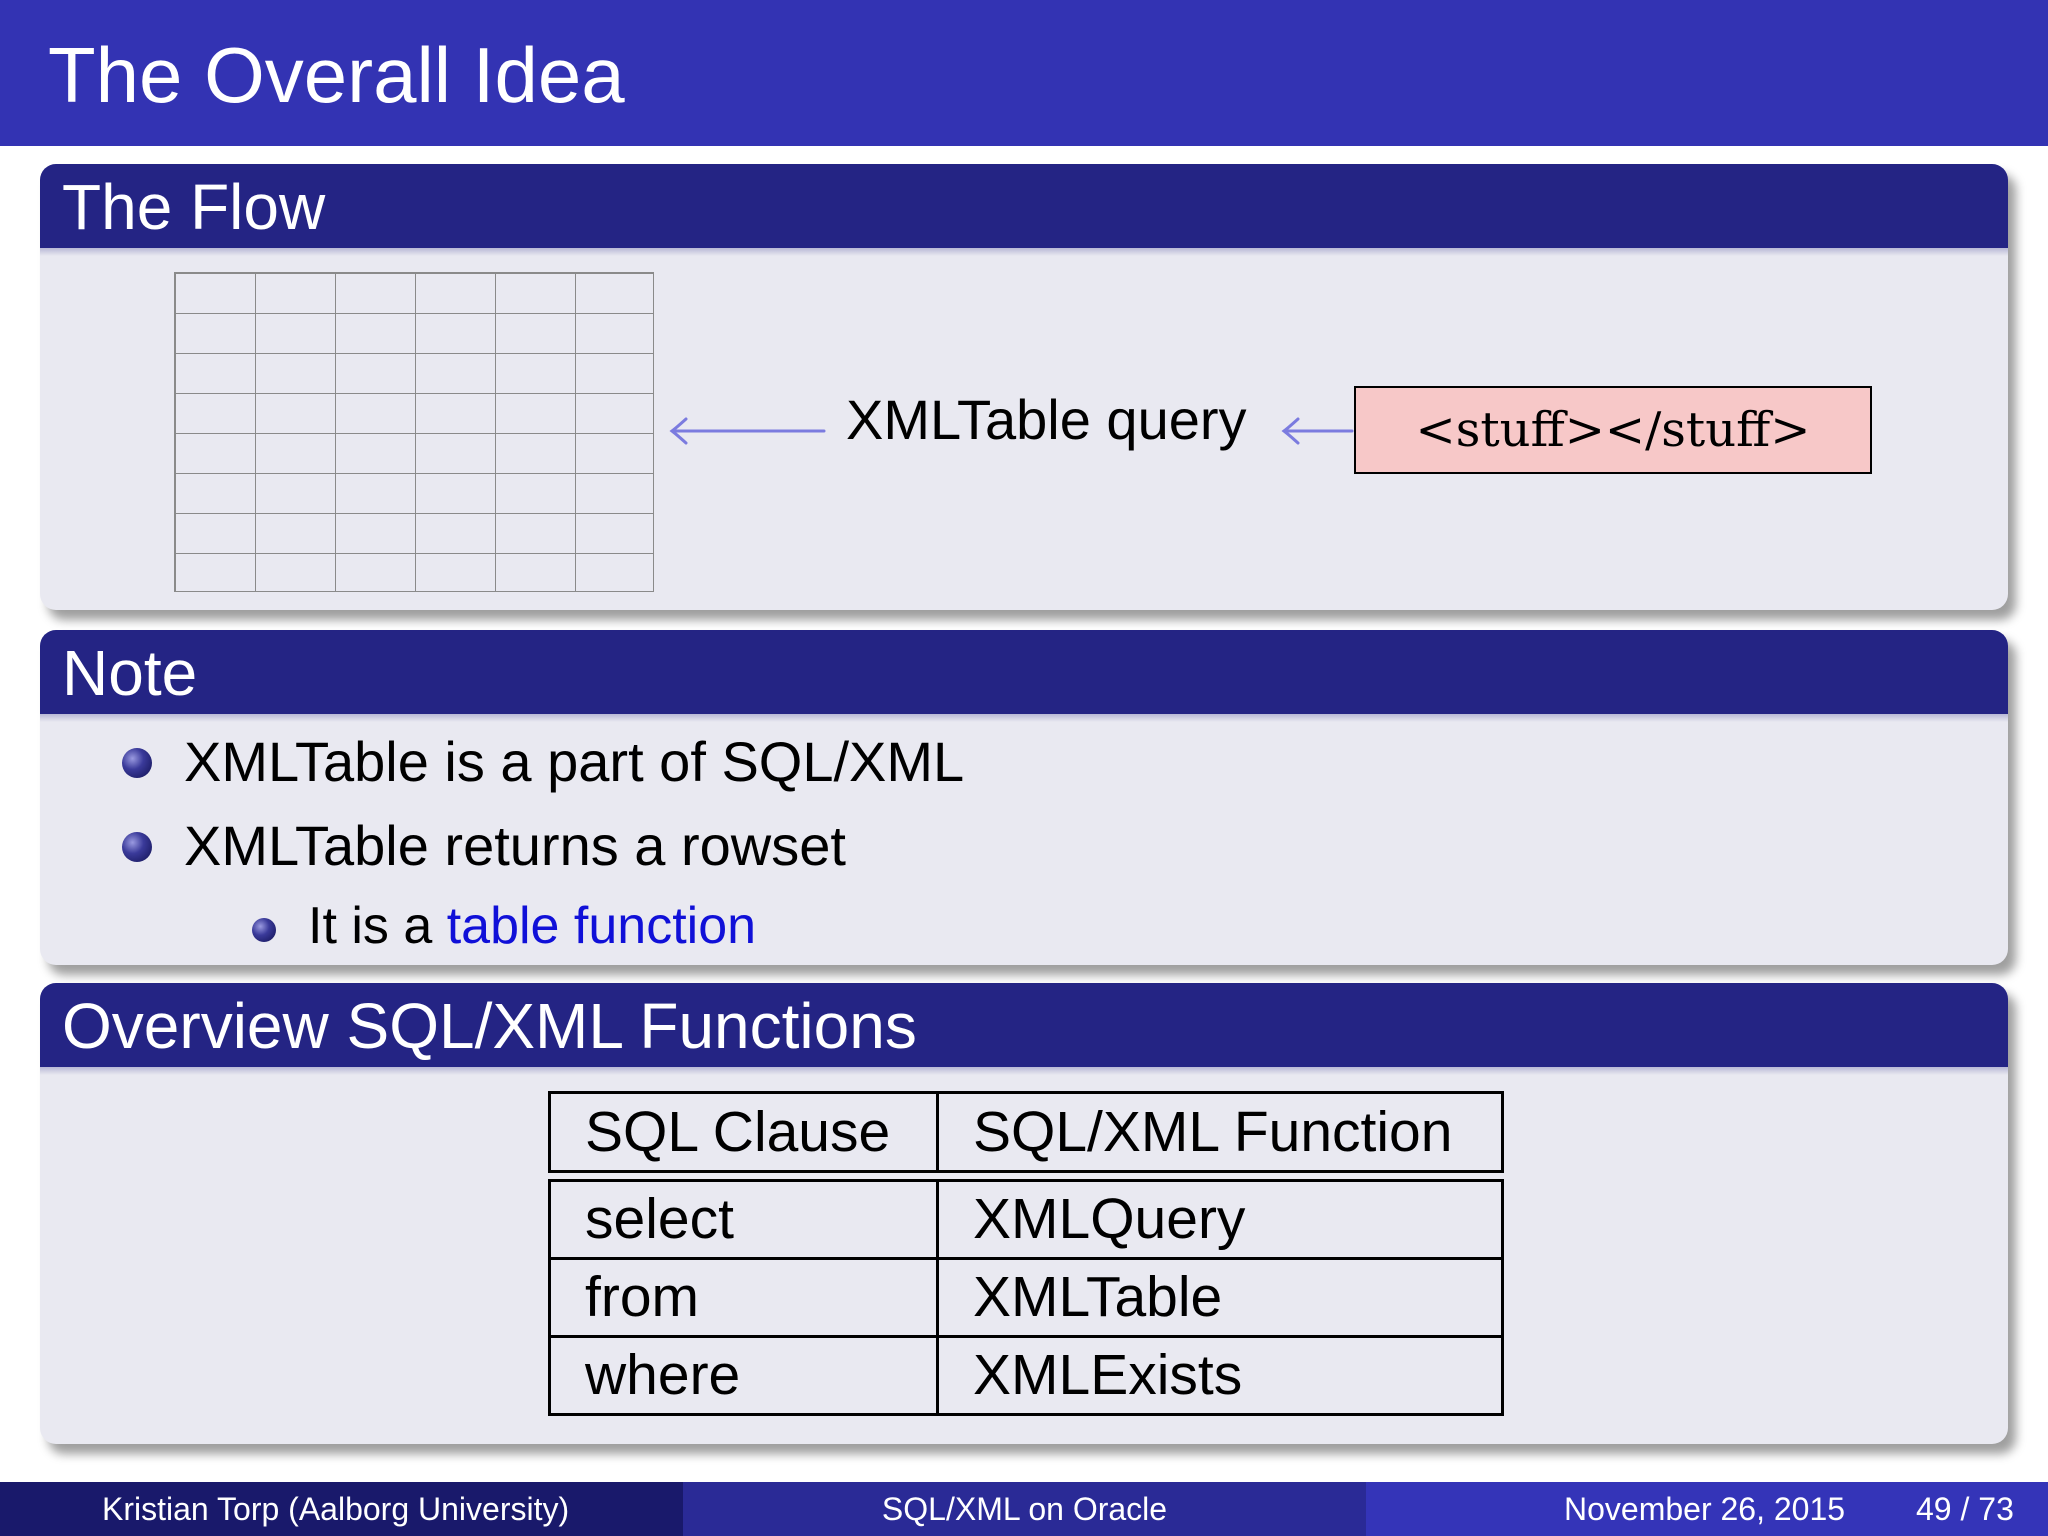 The height and width of the screenshot is (1536, 2048). I want to click on note-sub-item: It is a table function, so click(532, 926).